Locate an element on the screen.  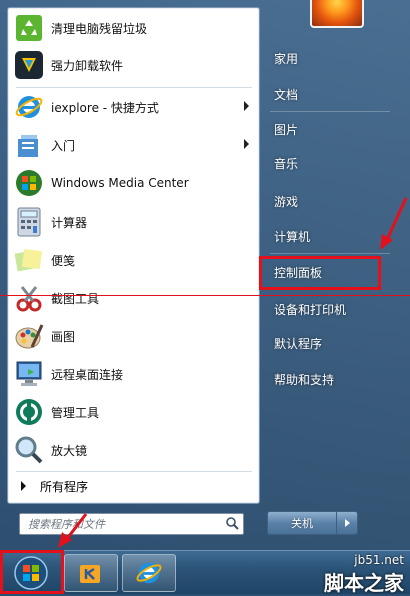
program-label: Windows Media Center is located at coordinates (120, 183).